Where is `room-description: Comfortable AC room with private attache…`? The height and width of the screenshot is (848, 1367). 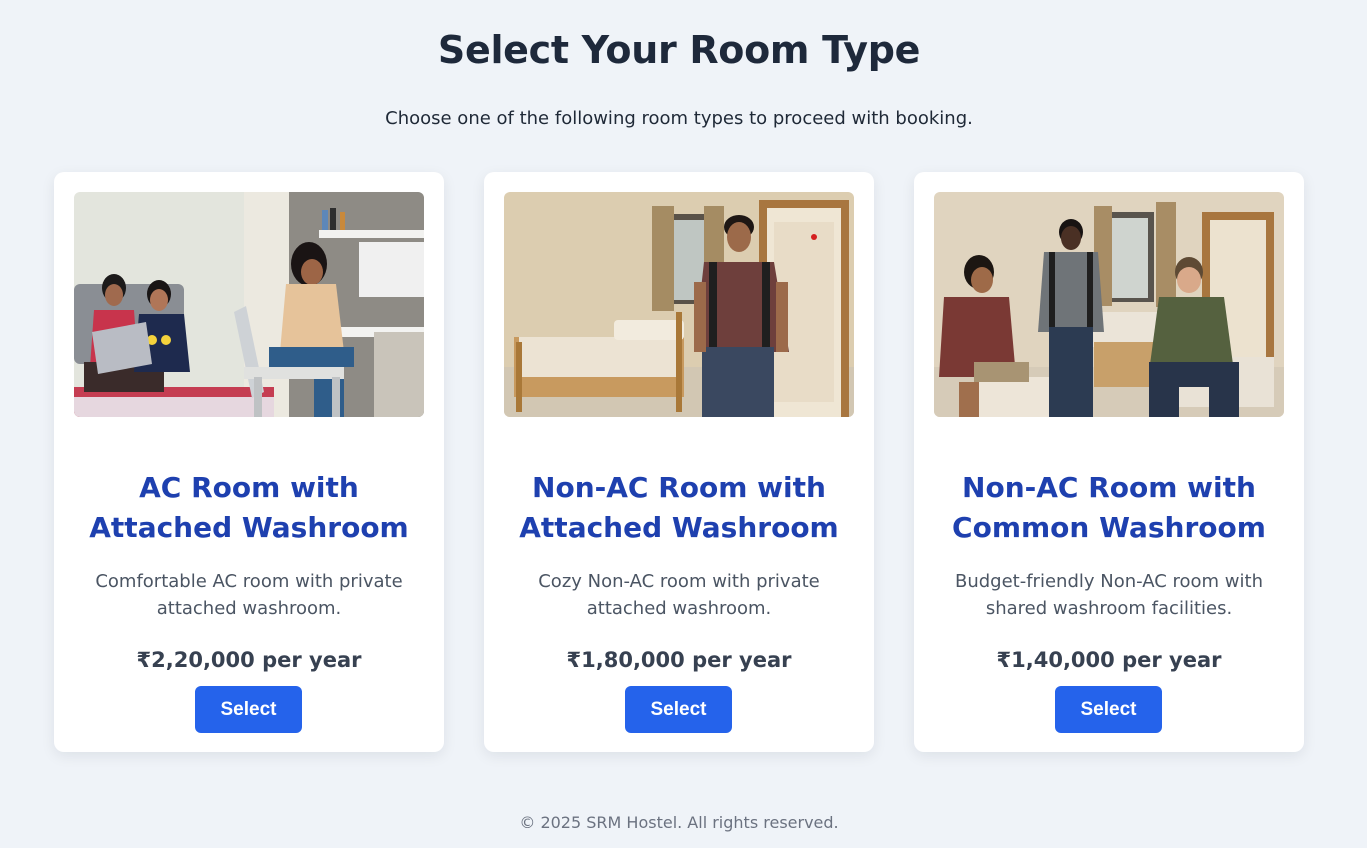
room-description: Comfortable AC room with private attache… is located at coordinates (249, 595).